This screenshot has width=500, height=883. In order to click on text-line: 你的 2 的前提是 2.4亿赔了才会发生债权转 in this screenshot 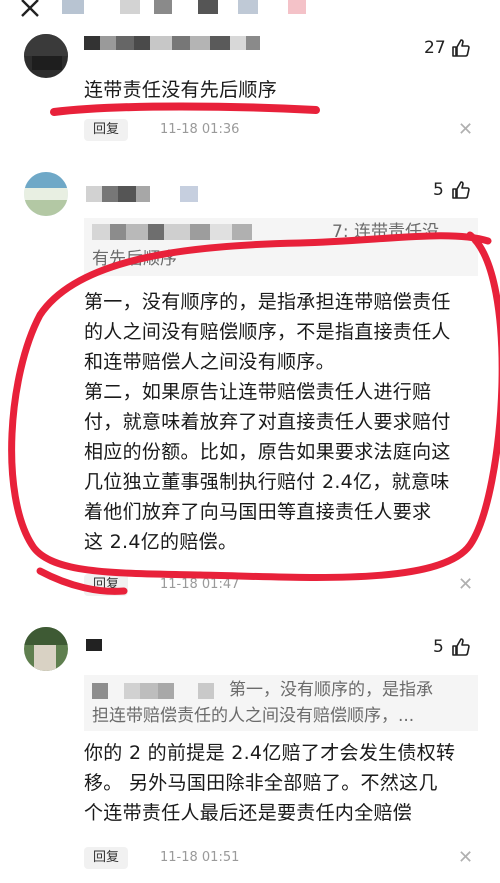, I will do `click(270, 753)`.